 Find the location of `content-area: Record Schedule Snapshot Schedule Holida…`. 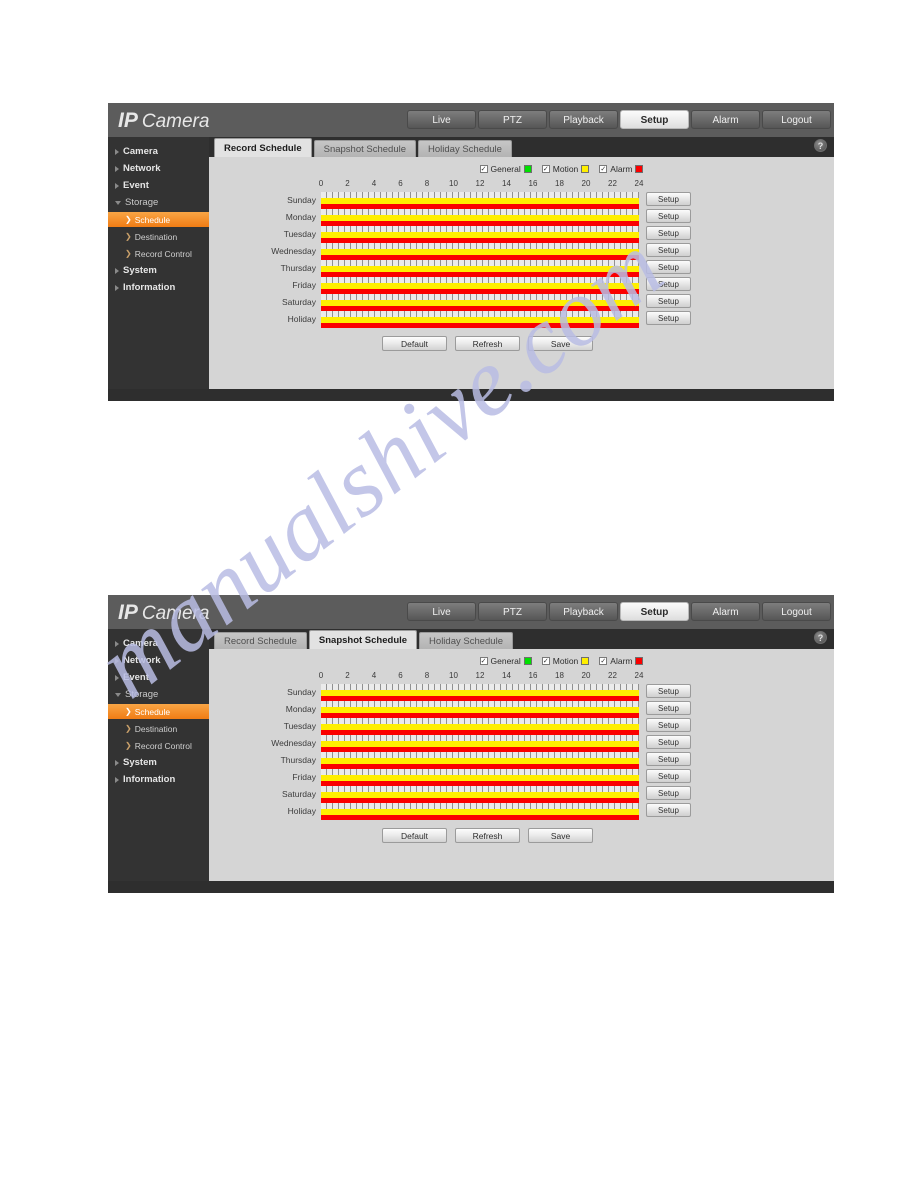

content-area: Record Schedule Snapshot Schedule Holida… is located at coordinates (521, 755).